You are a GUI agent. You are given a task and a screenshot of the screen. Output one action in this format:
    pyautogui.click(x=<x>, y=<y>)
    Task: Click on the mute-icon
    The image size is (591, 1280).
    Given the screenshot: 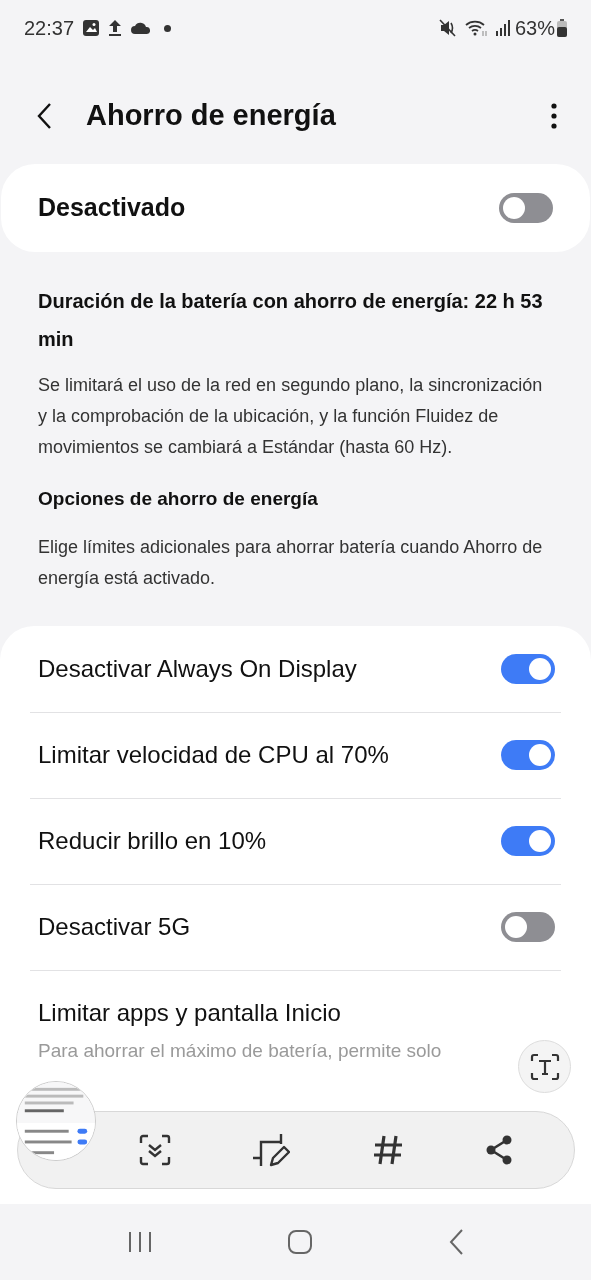 What is the action you would take?
    pyautogui.click(x=447, y=28)
    